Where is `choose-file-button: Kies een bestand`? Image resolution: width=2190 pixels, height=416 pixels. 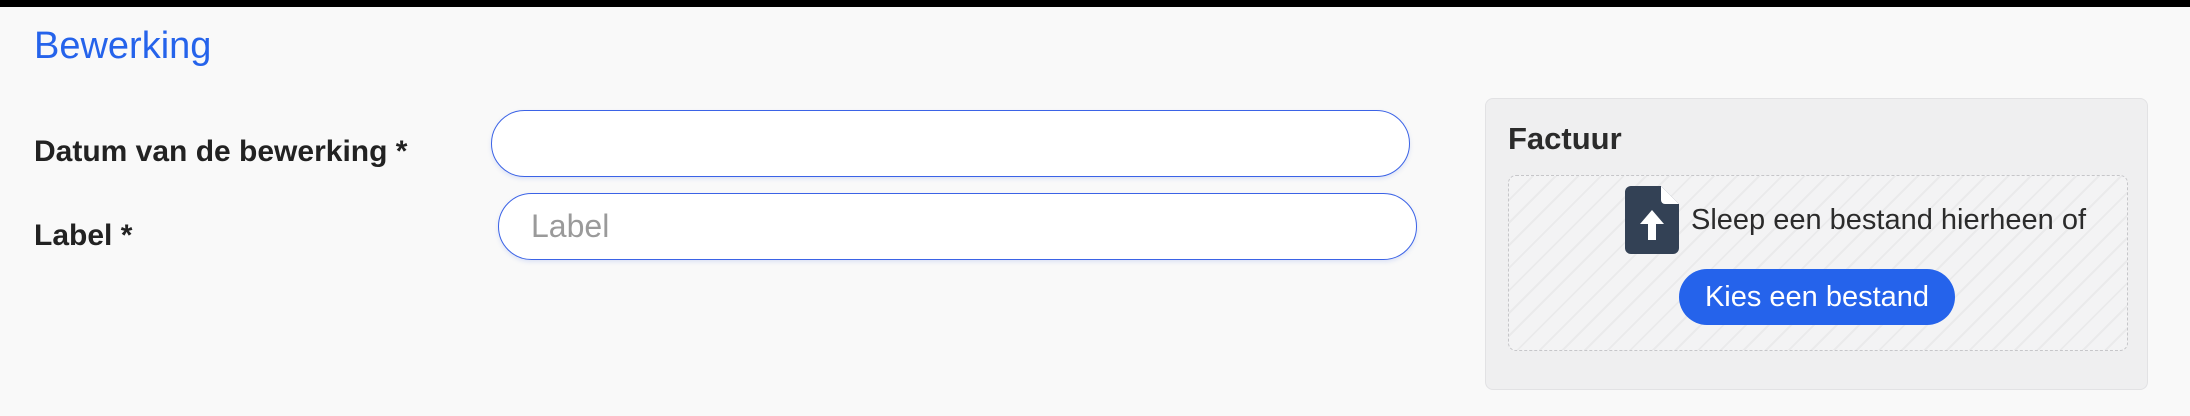 choose-file-button: Kies een bestand is located at coordinates (1817, 297).